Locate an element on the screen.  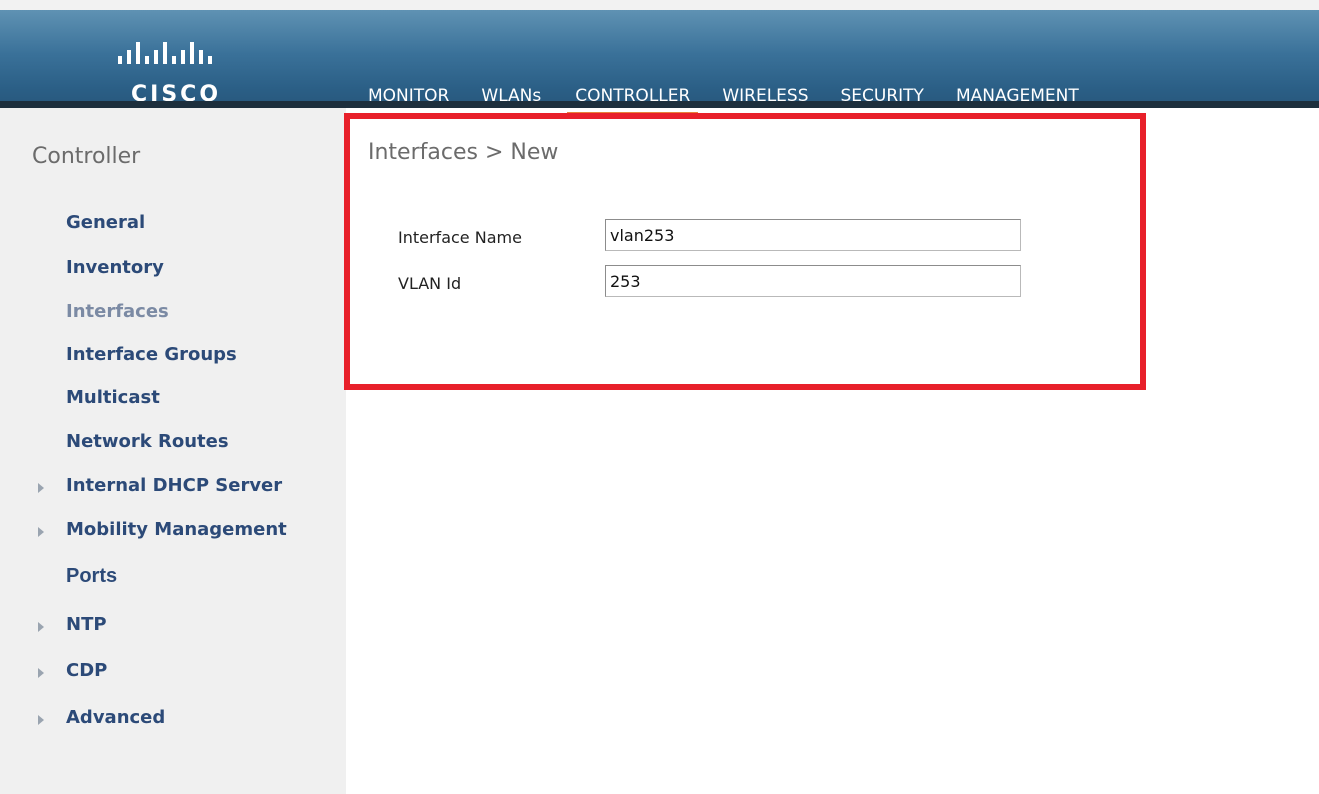
nav-monitor: MONITOR is located at coordinates (408, 99).